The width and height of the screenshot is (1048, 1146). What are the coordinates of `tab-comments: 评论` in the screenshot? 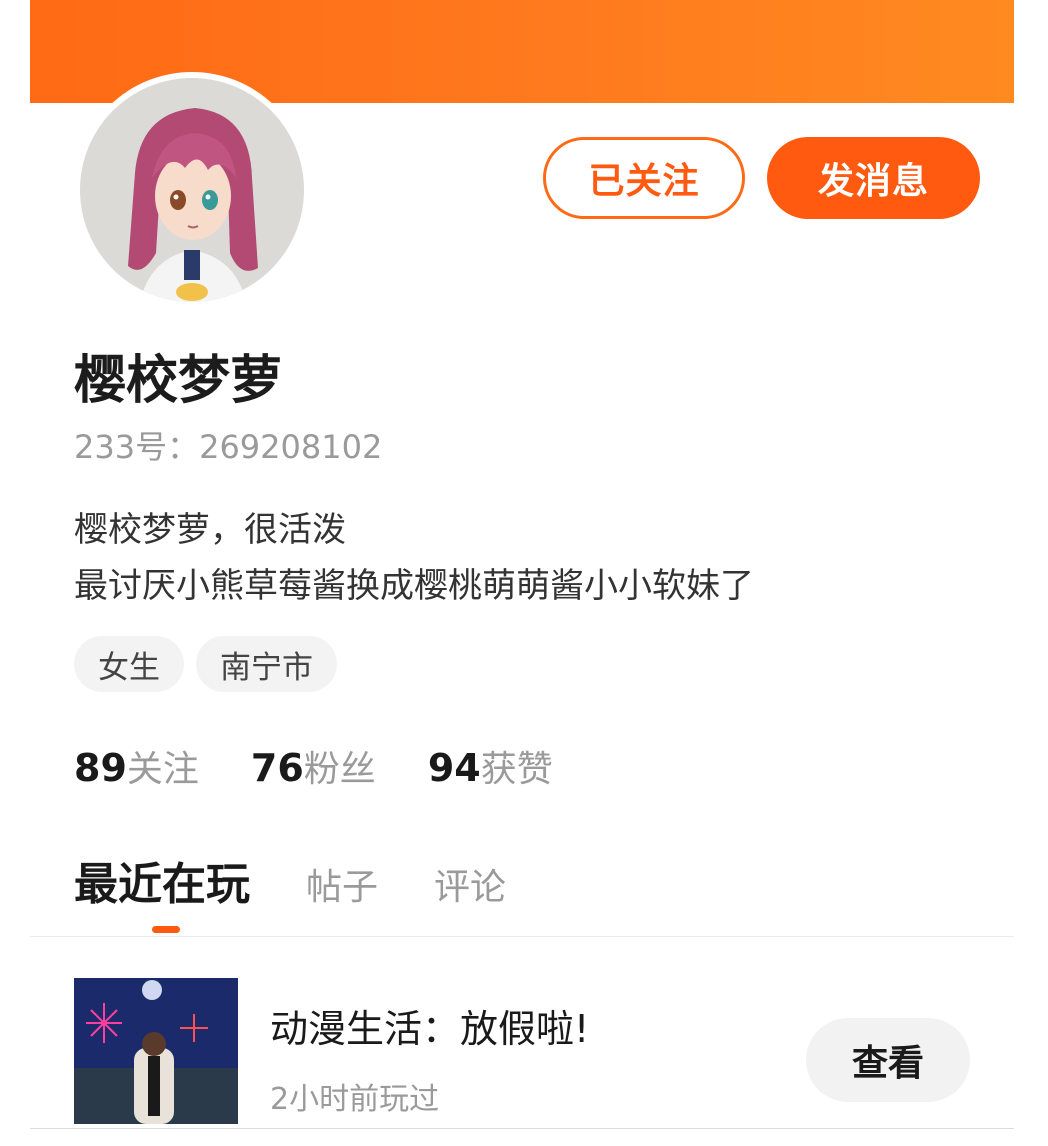 It's located at (470, 884).